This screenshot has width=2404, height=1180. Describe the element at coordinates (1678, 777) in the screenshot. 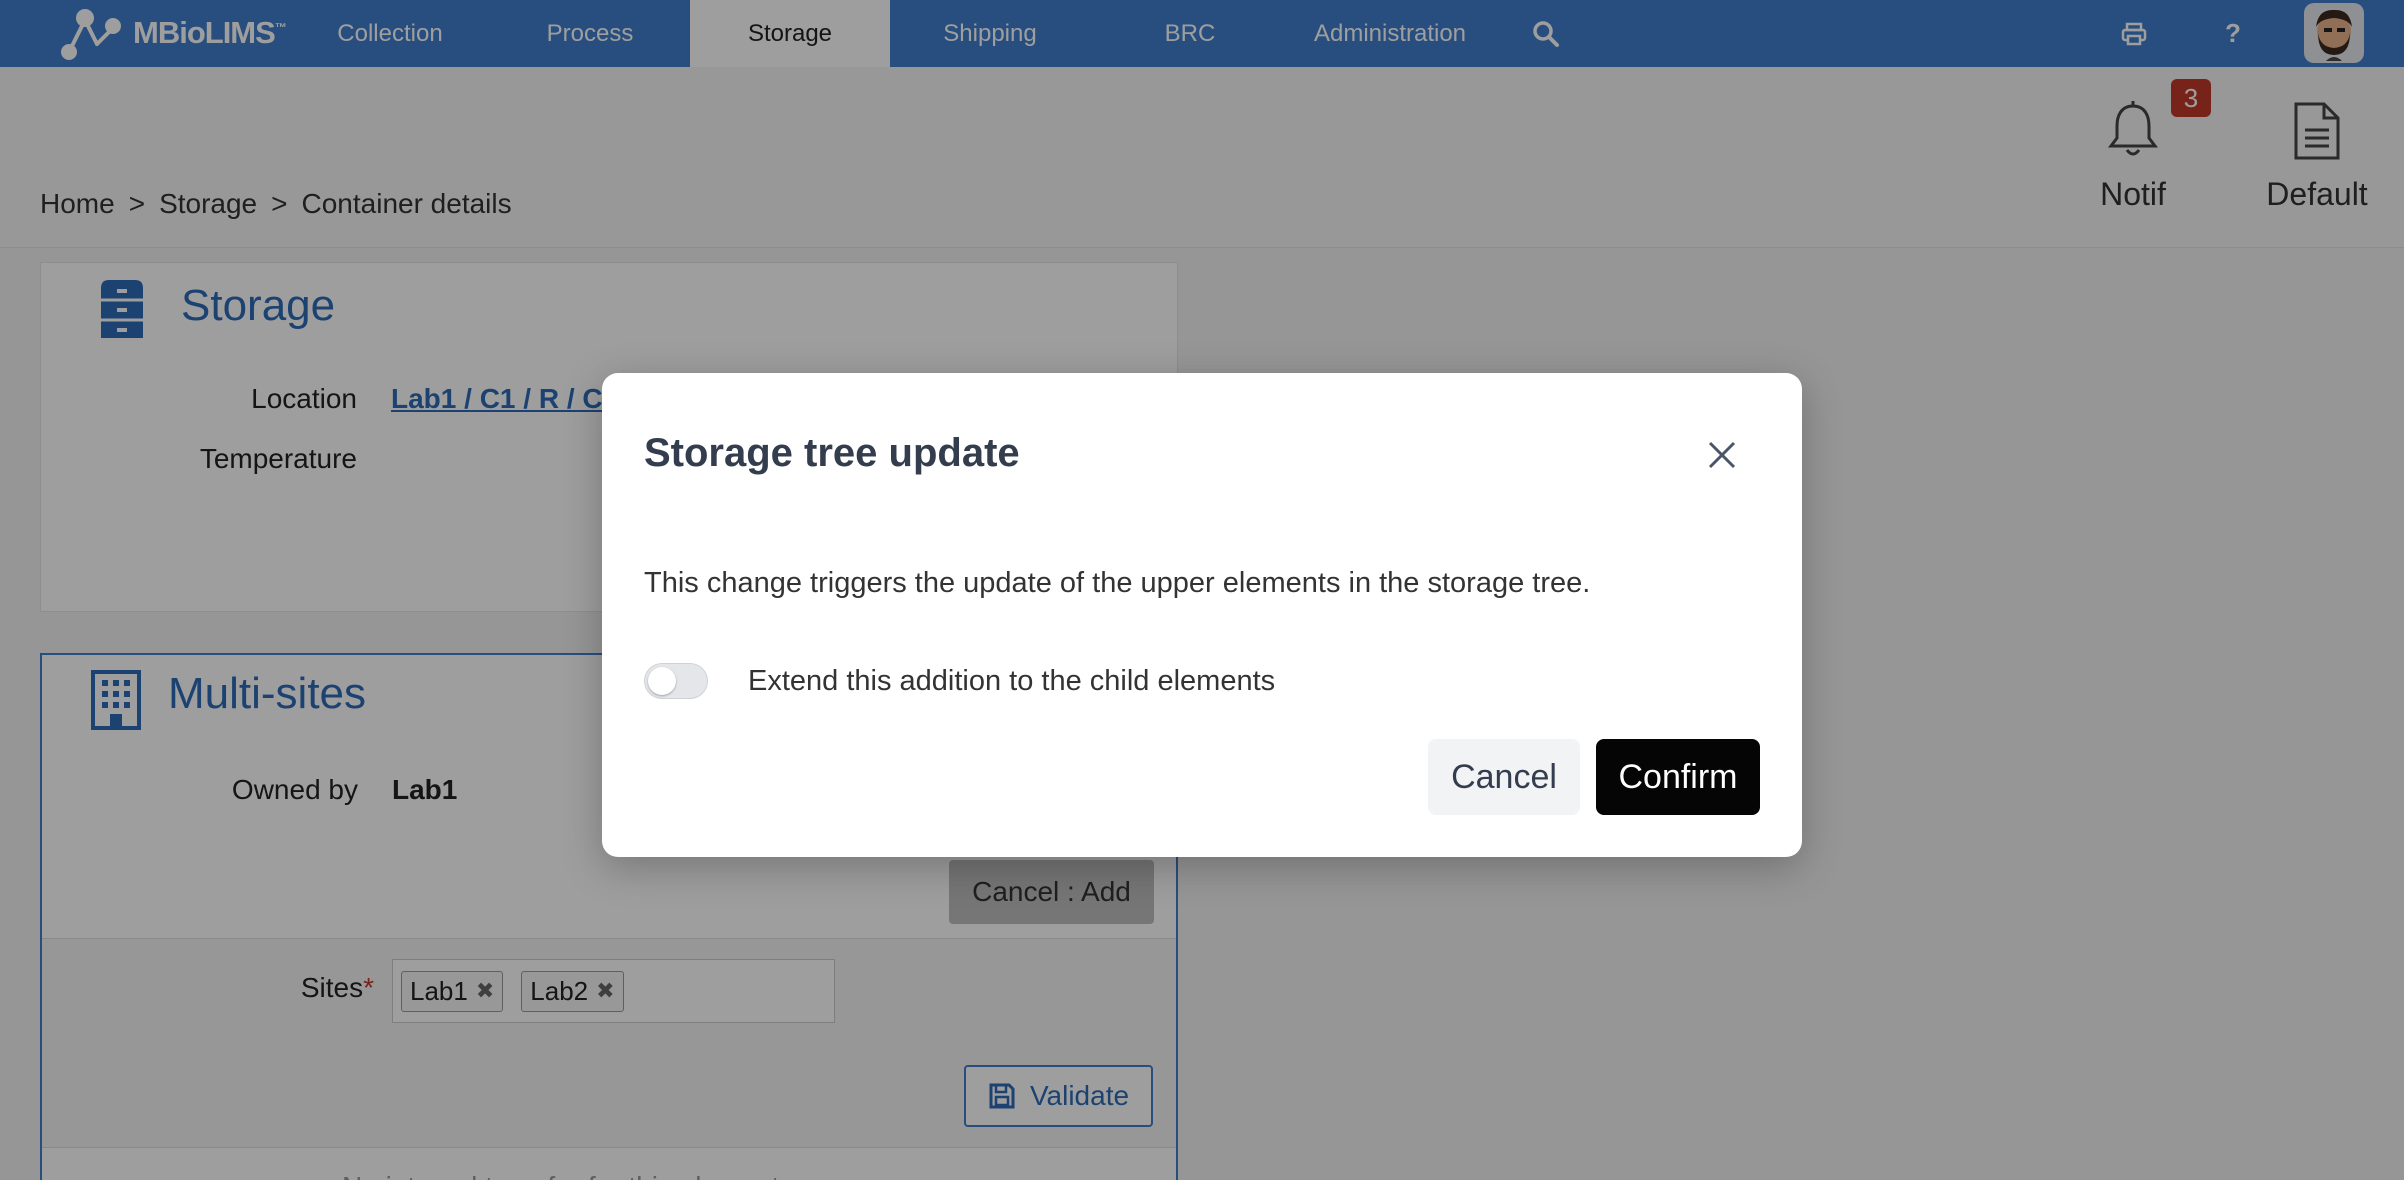

I see `confirm-button: Confirm` at that location.